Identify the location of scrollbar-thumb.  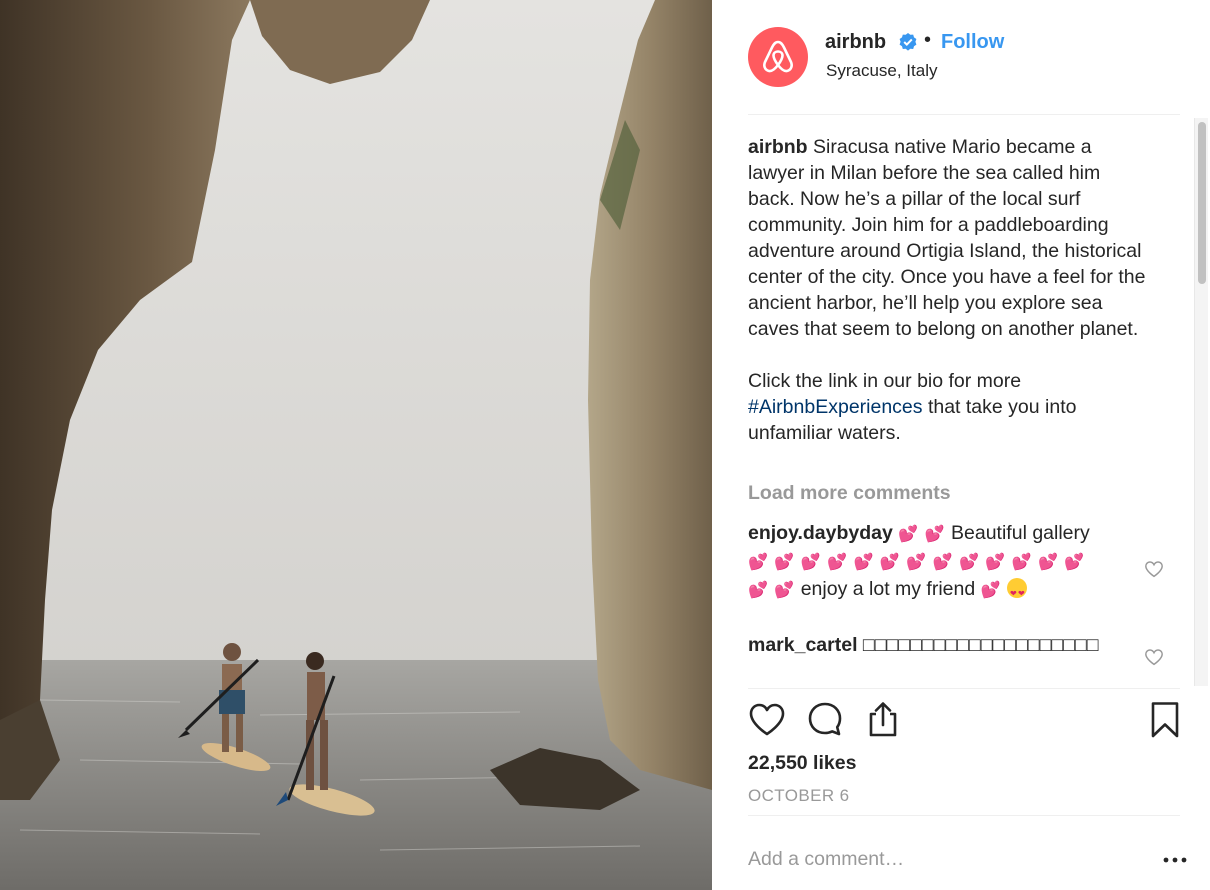
(1202, 203).